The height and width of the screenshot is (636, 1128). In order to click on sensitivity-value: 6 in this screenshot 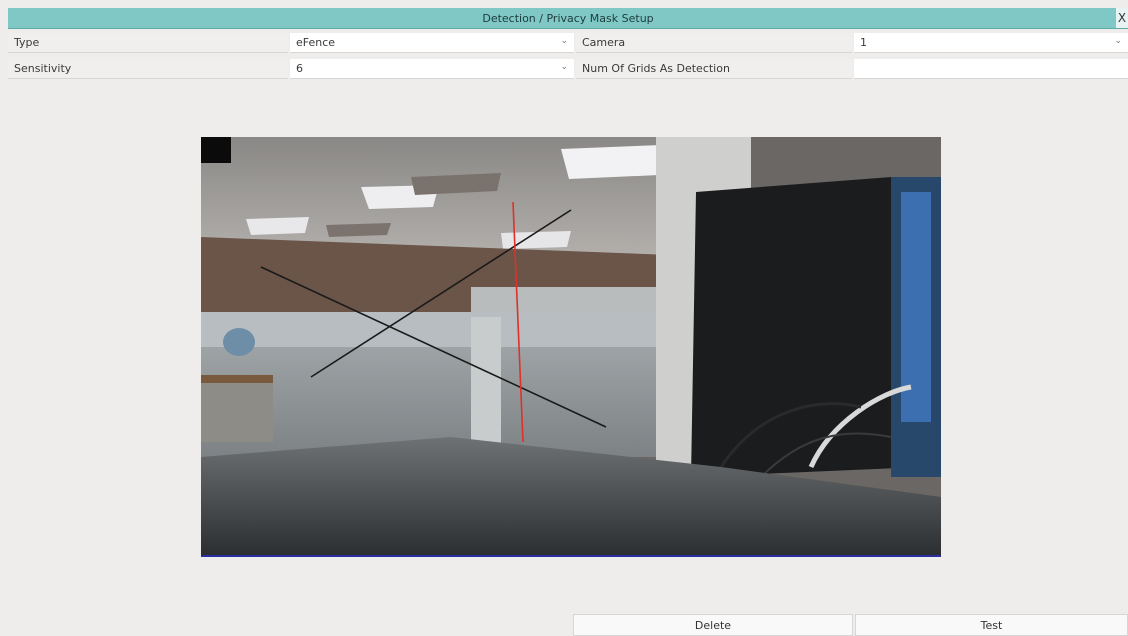, I will do `click(299, 68)`.